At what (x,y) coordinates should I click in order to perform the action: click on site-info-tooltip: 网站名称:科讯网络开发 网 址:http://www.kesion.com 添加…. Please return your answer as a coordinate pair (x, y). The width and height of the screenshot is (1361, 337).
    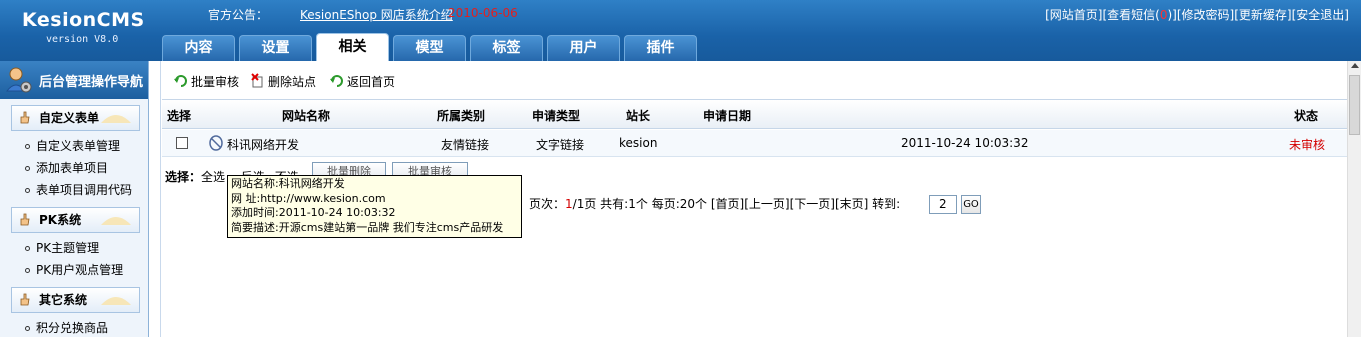
    Looking at the image, I should click on (374, 206).